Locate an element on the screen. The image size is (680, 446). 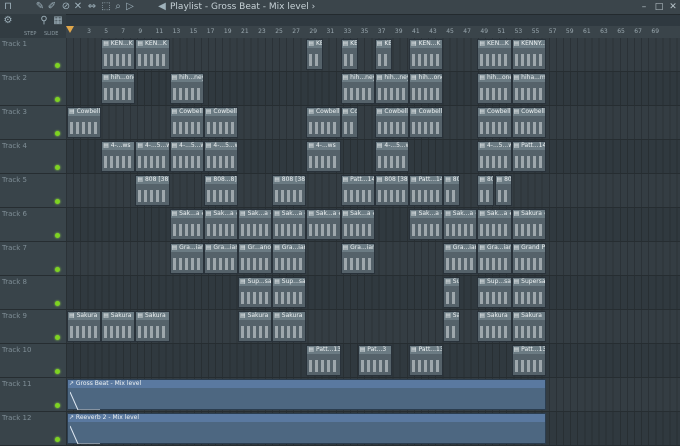
track-header: Track 12 is located at coordinates (33, 429).